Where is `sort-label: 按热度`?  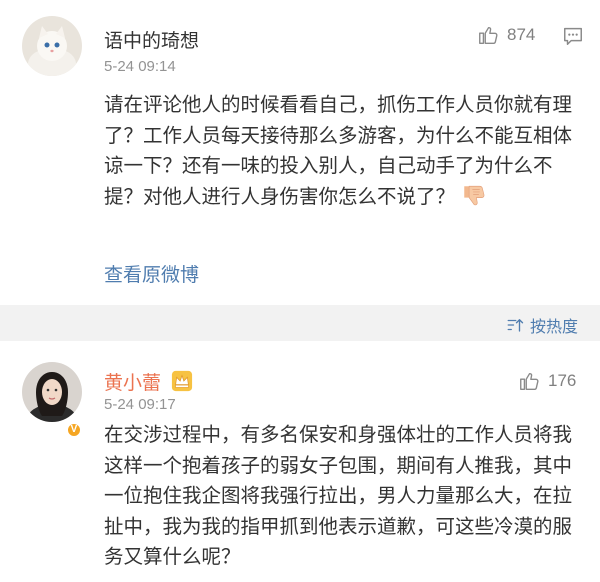
sort-label: 按热度 is located at coordinates (553, 326).